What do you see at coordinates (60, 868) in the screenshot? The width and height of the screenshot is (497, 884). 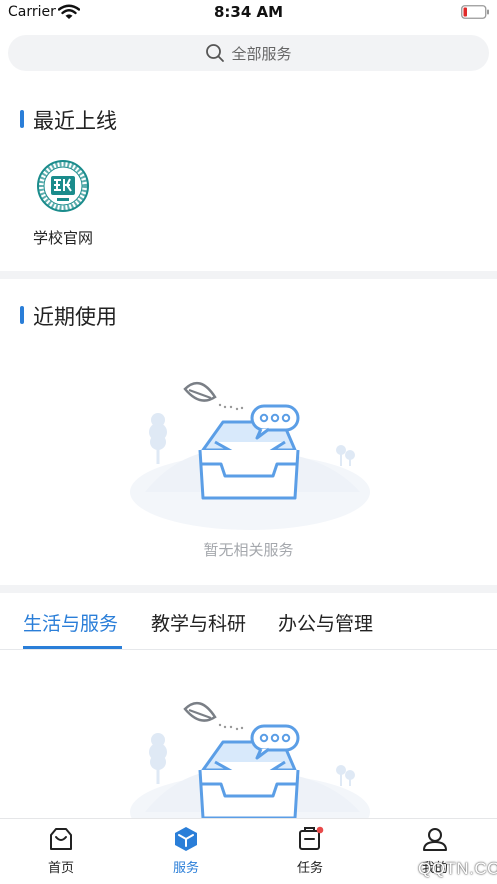 I see `nav-label-home: 首页` at bounding box center [60, 868].